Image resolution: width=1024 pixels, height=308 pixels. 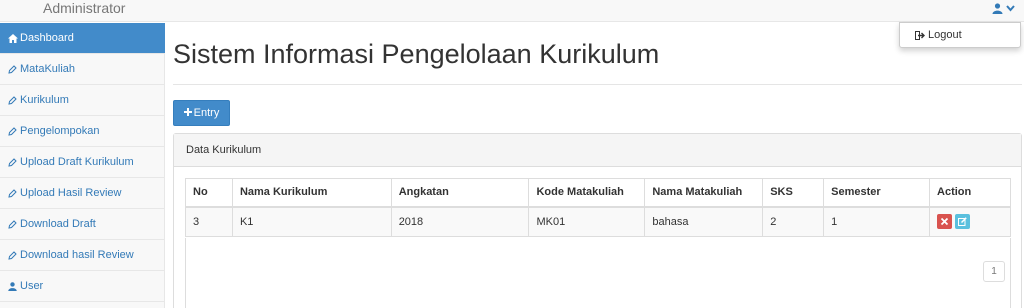 What do you see at coordinates (416, 54) in the screenshot?
I see `page-title: Sistem Informasi Pengelolaan Kurikulum` at bounding box center [416, 54].